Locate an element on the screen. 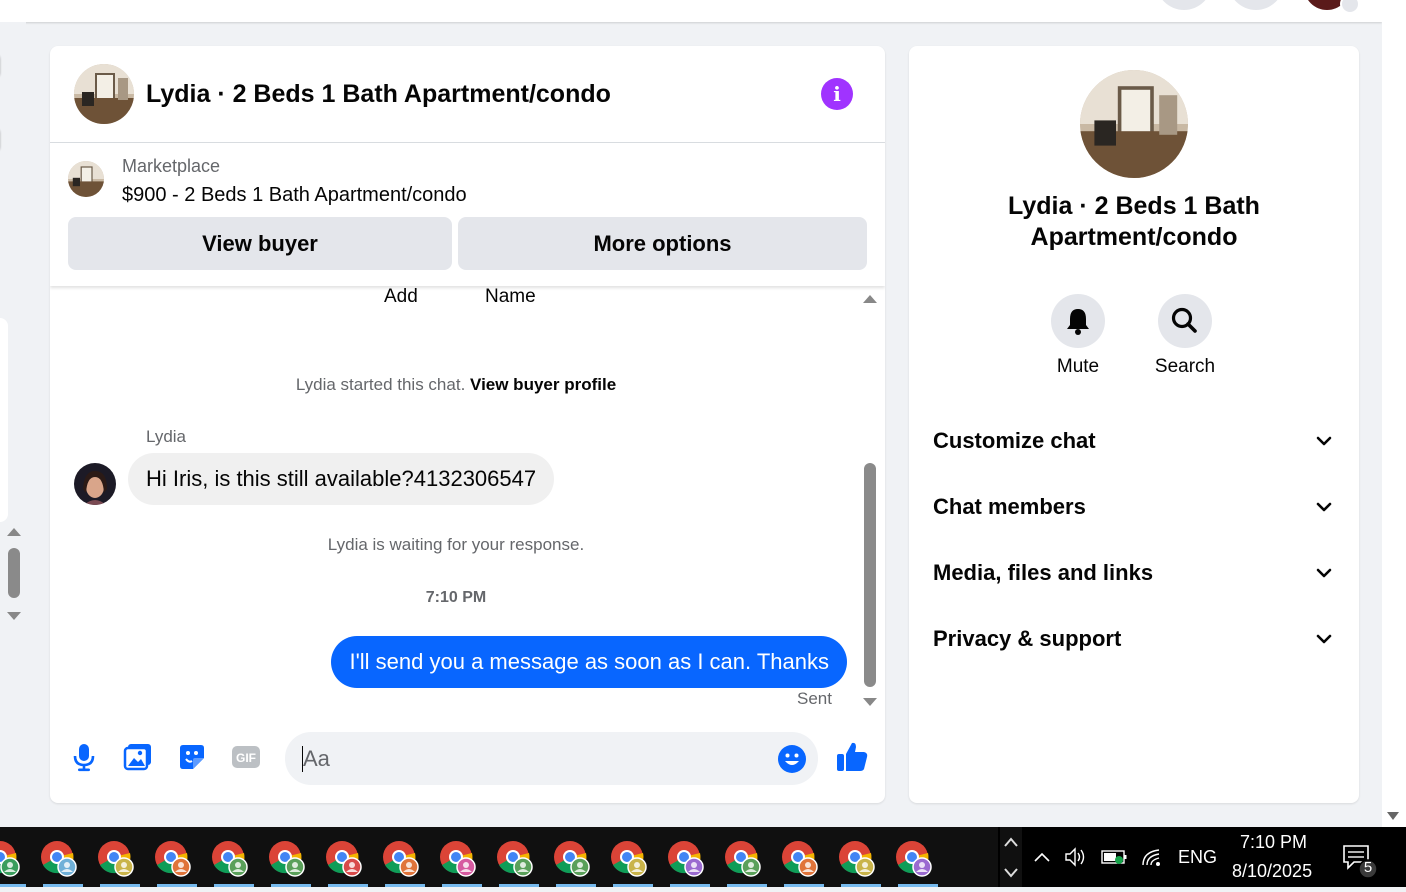  search-button: Search is located at coordinates (1185, 336).